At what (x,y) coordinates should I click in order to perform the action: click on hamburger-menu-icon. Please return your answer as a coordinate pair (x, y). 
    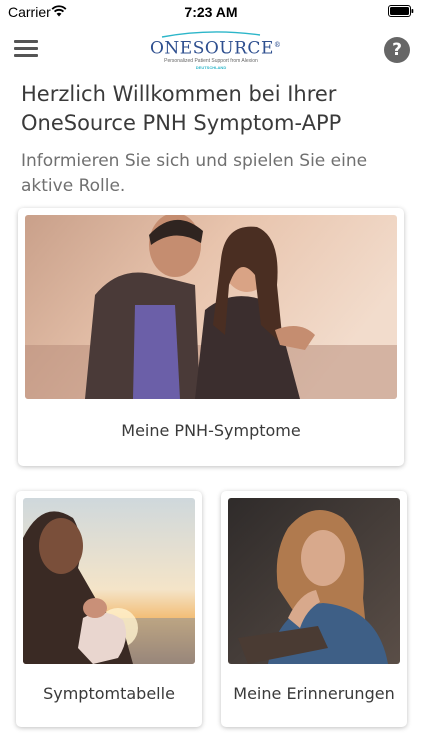
    Looking at the image, I should click on (26, 49).